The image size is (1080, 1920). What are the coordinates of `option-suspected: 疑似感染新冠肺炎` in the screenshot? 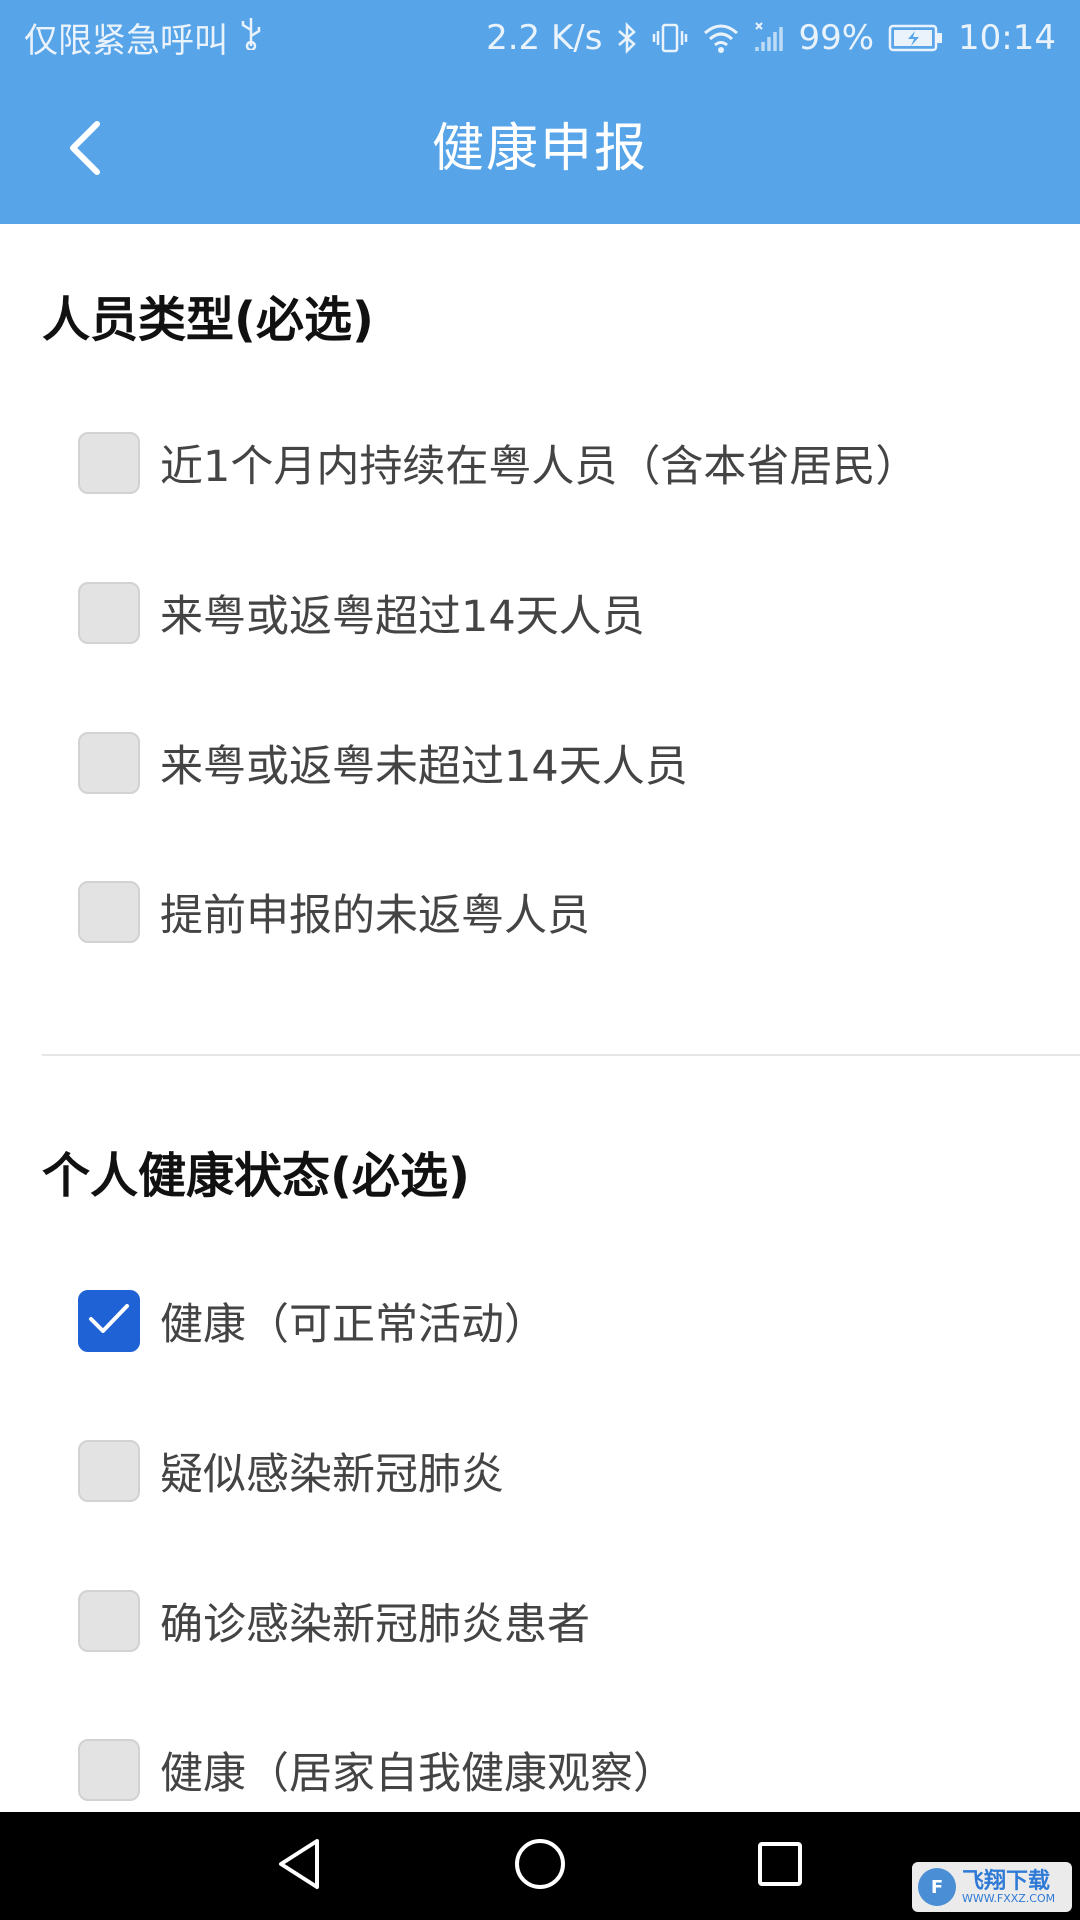 It's located at (291, 1471).